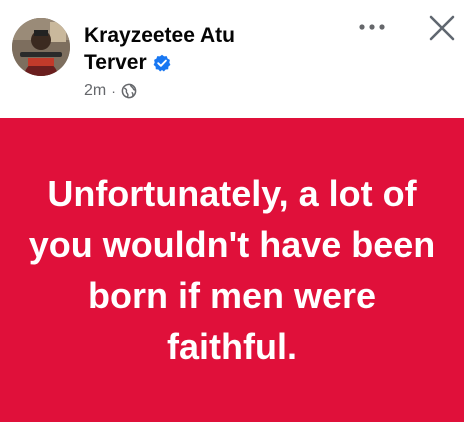 This screenshot has height=422, width=464. I want to click on author-avatar, so click(41, 47).